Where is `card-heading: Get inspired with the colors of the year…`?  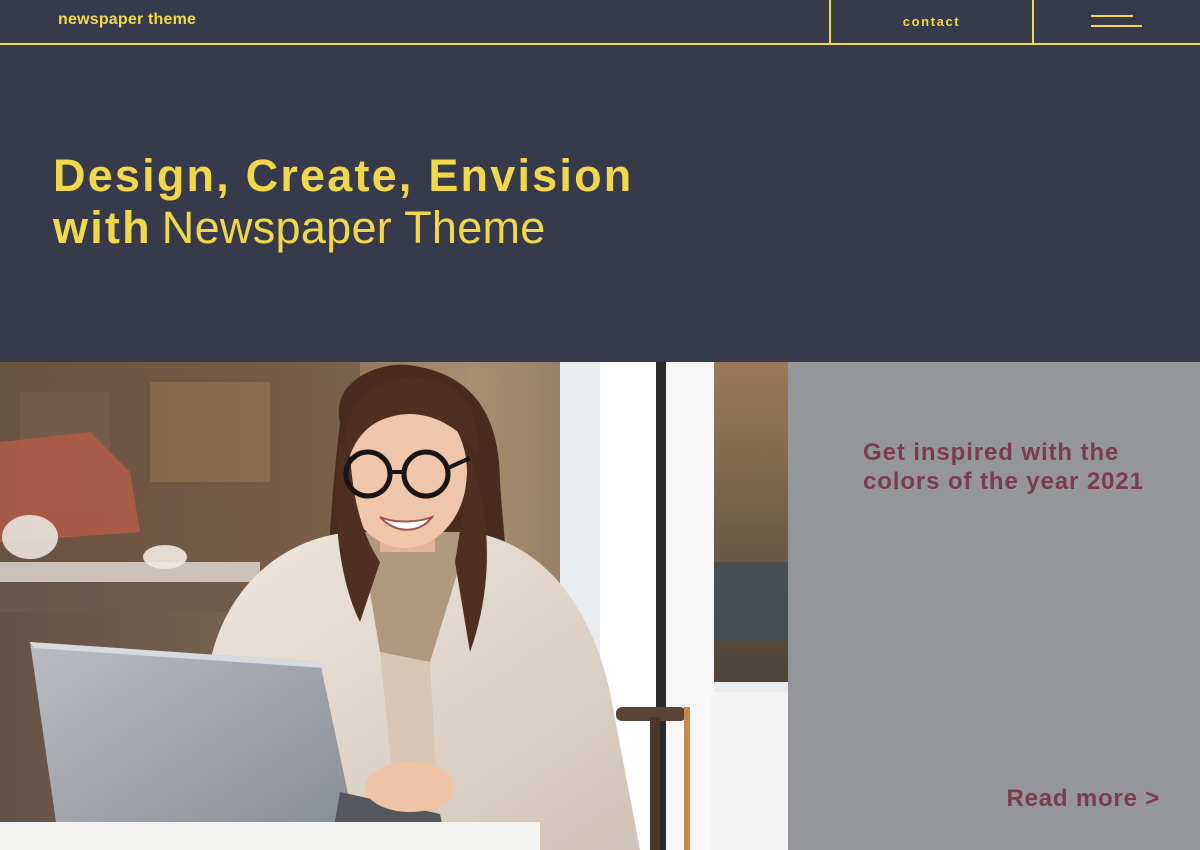 card-heading: Get inspired with the colors of the year… is located at coordinates (1003, 467).